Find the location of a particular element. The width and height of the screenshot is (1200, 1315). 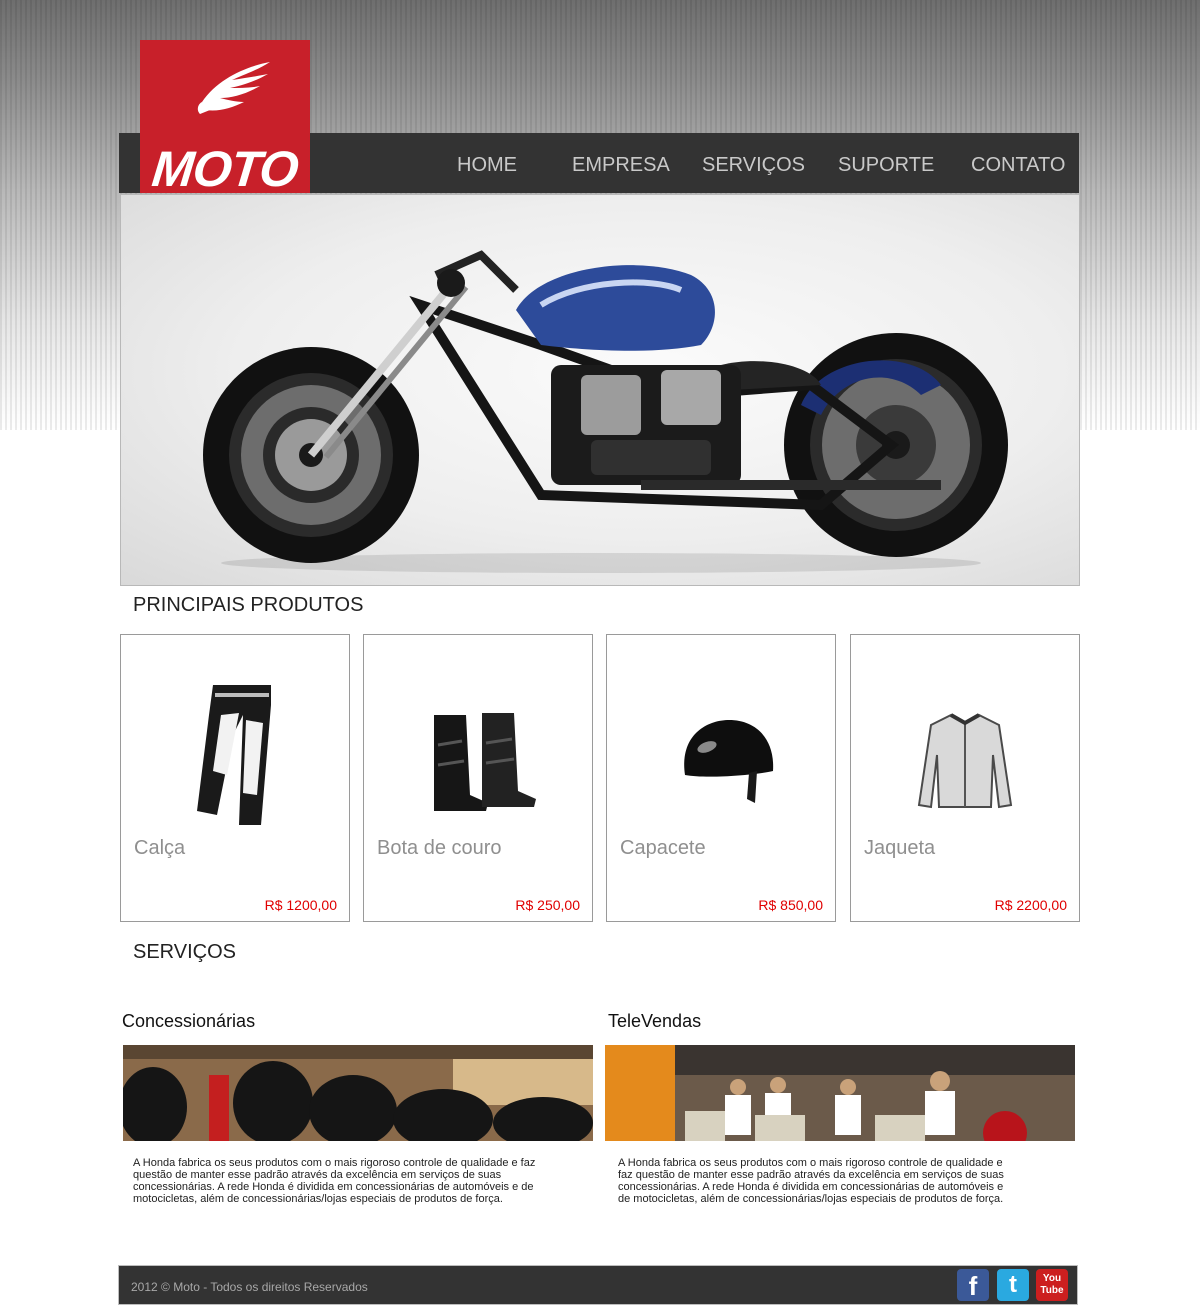

moto-logo: MOTO is located at coordinates (225, 118).